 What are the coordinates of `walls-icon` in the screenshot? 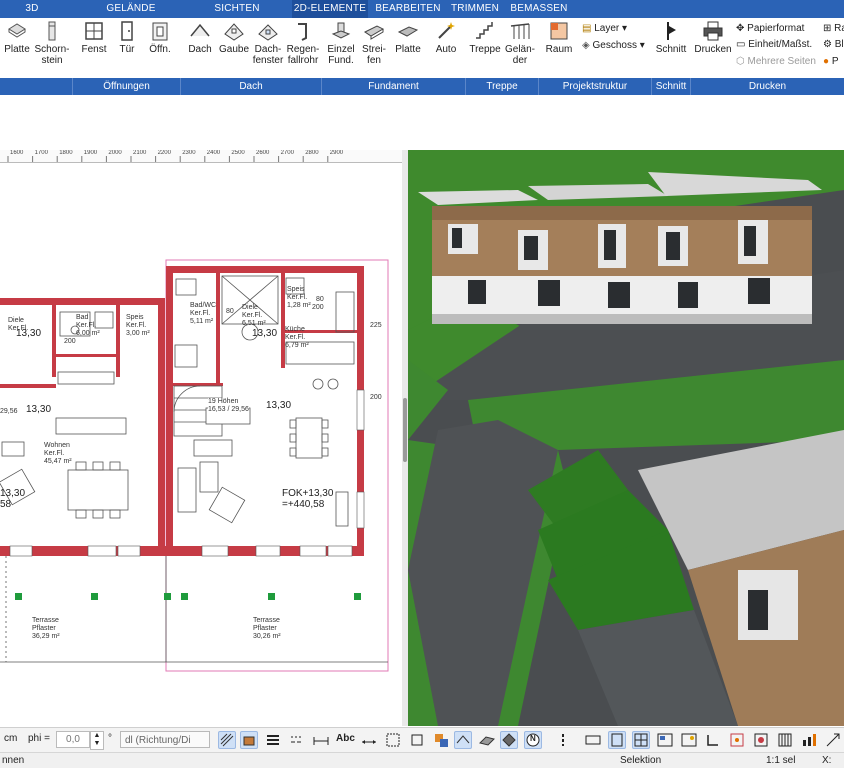 It's located at (487, 741).